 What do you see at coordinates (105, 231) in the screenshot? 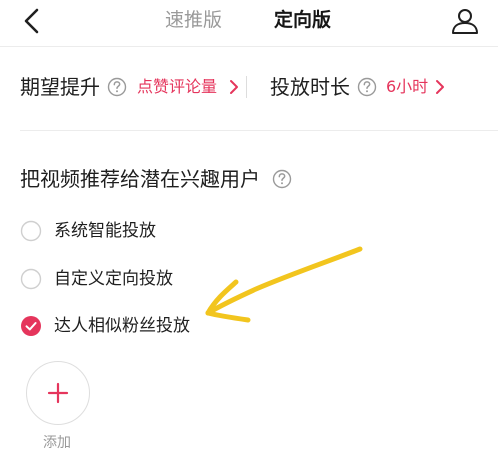
I see `option-label: 系统智能投放` at bounding box center [105, 231].